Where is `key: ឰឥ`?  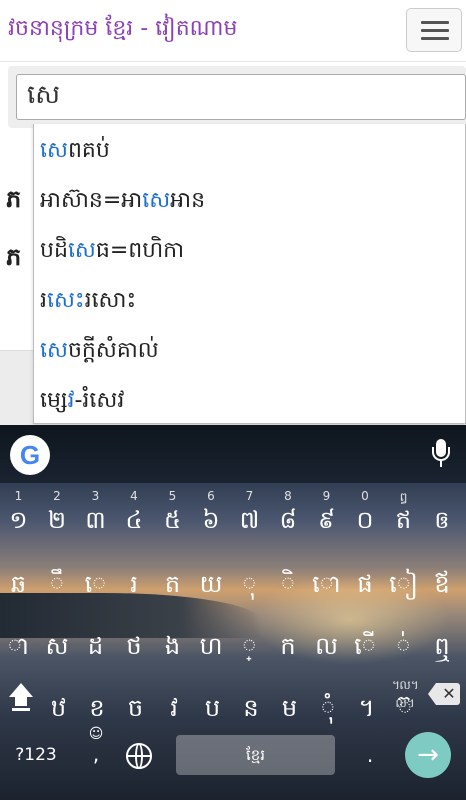 key: ឰឥ is located at coordinates (403, 514).